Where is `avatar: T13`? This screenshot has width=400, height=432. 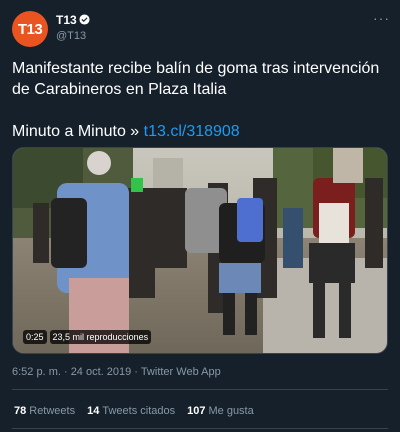 avatar: T13 is located at coordinates (30, 29).